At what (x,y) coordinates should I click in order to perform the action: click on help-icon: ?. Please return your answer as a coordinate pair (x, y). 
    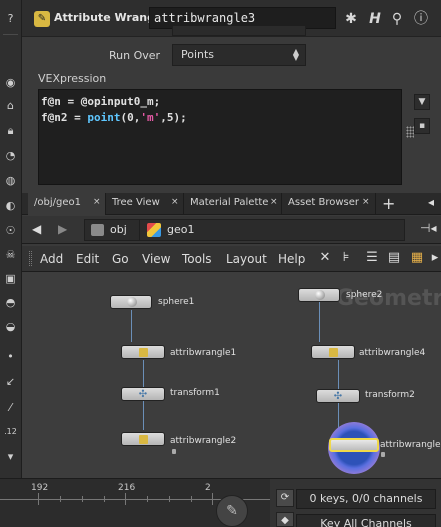
    Looking at the image, I should click on (10, 18).